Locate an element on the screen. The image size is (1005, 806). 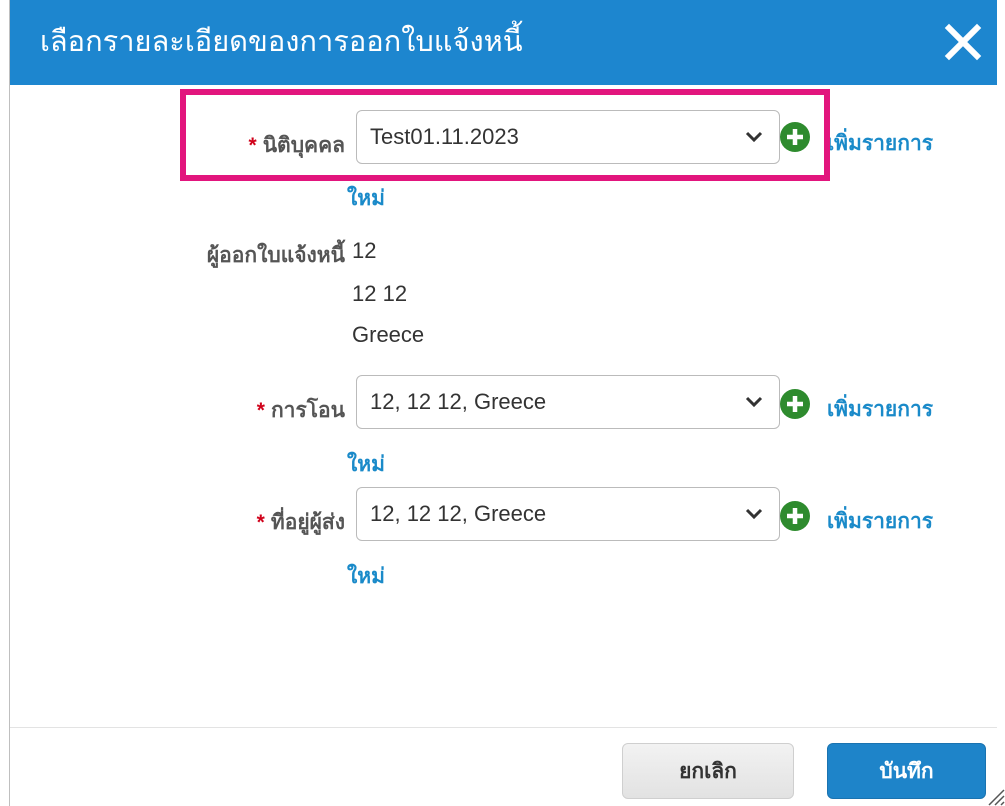
ship-from-label-text: ที่อยู่ผู้ส่ง is located at coordinates (307, 522).